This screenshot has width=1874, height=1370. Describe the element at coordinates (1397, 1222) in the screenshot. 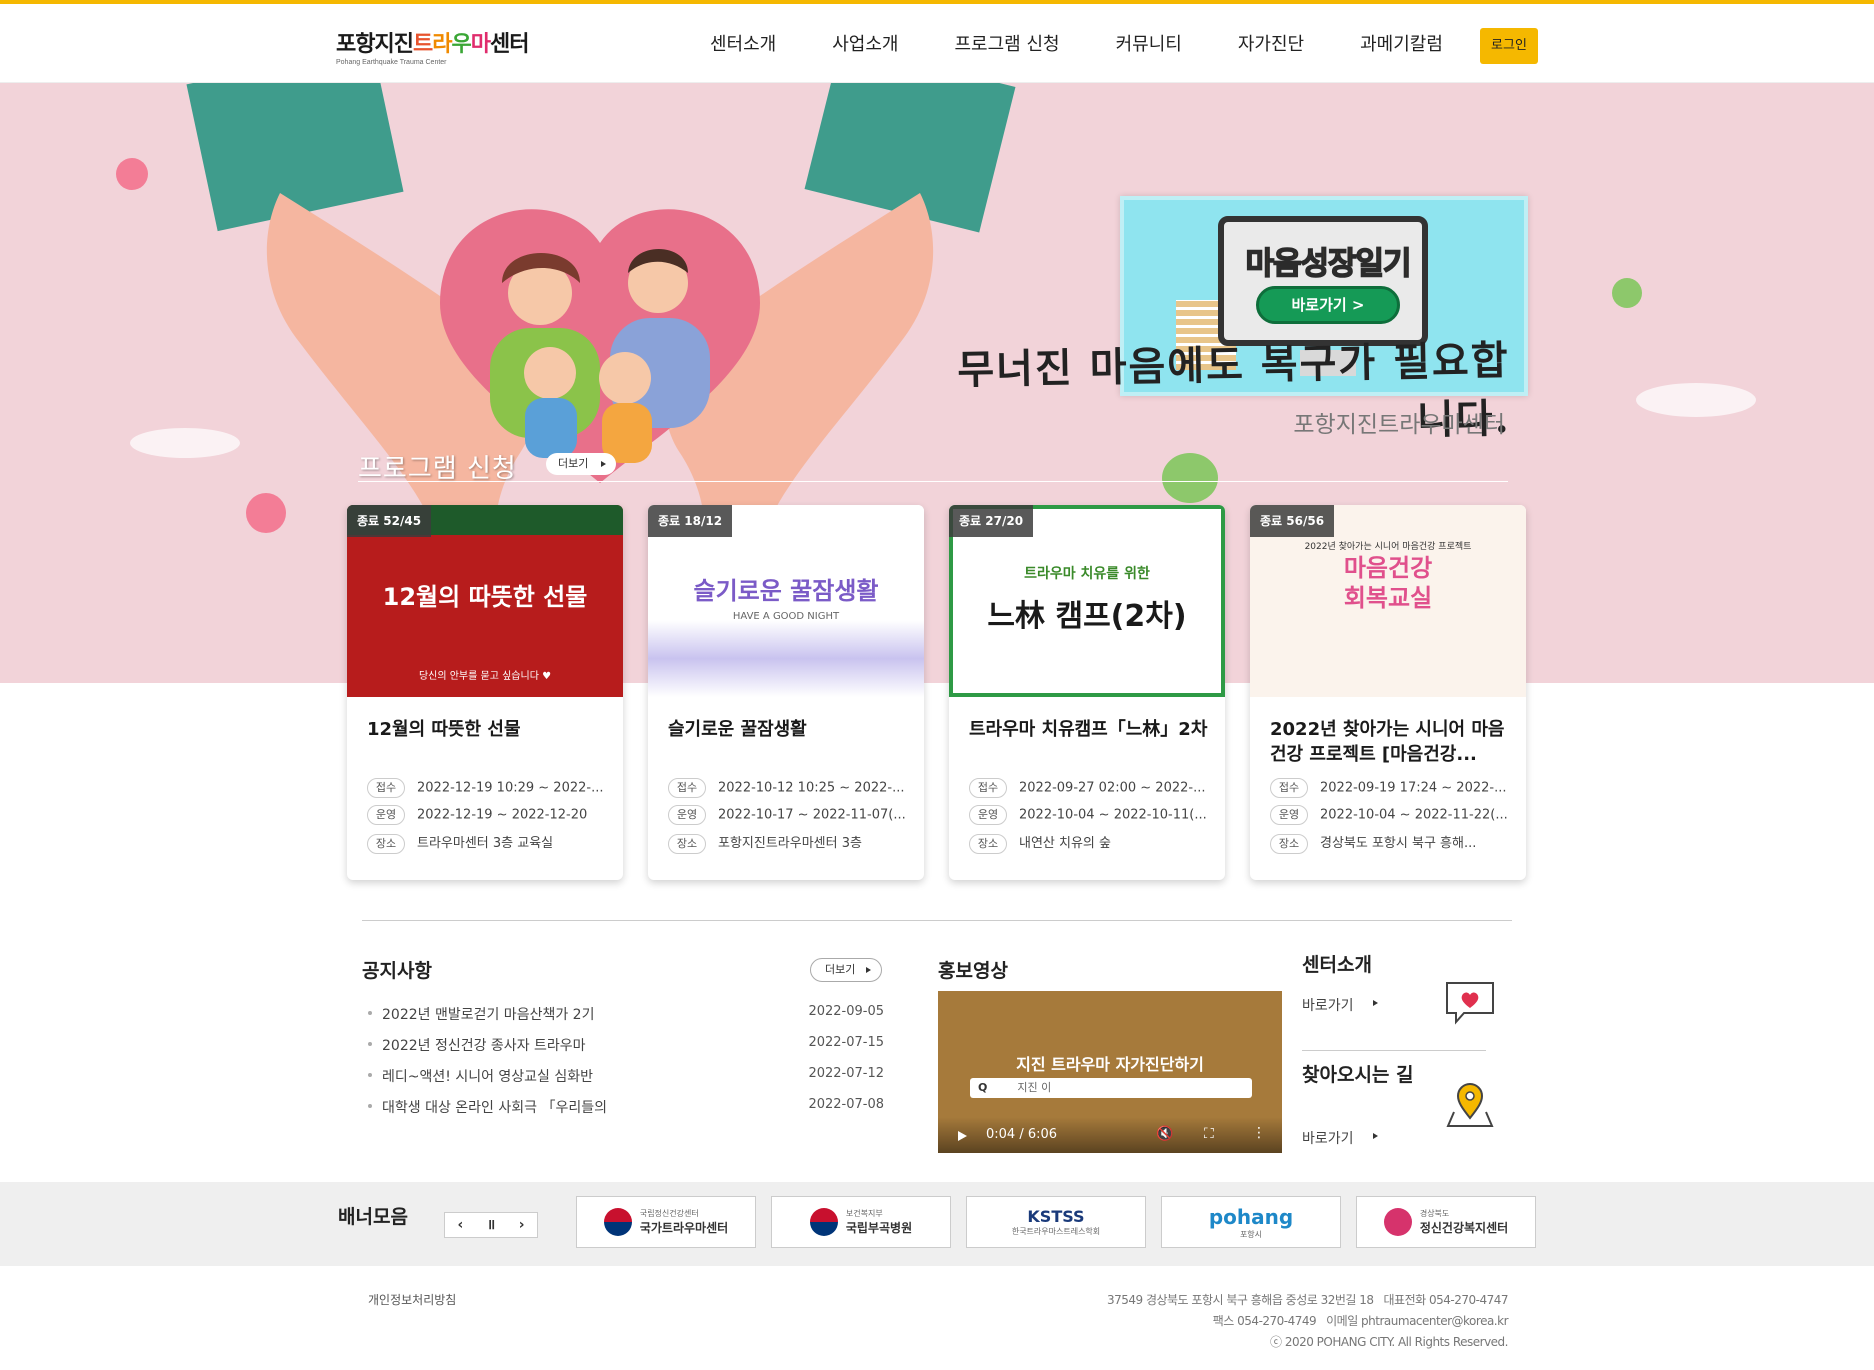

I see `gyeongbuk-logo-icon` at that location.